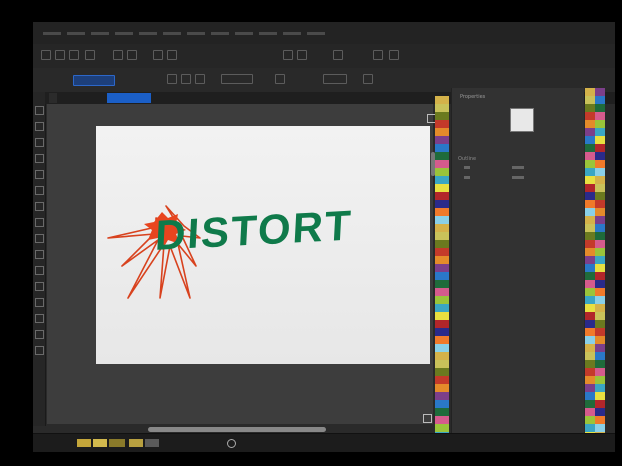 The image size is (622, 466). What do you see at coordinates (39, 158) in the screenshot?
I see `zoom-tool-icon` at bounding box center [39, 158].